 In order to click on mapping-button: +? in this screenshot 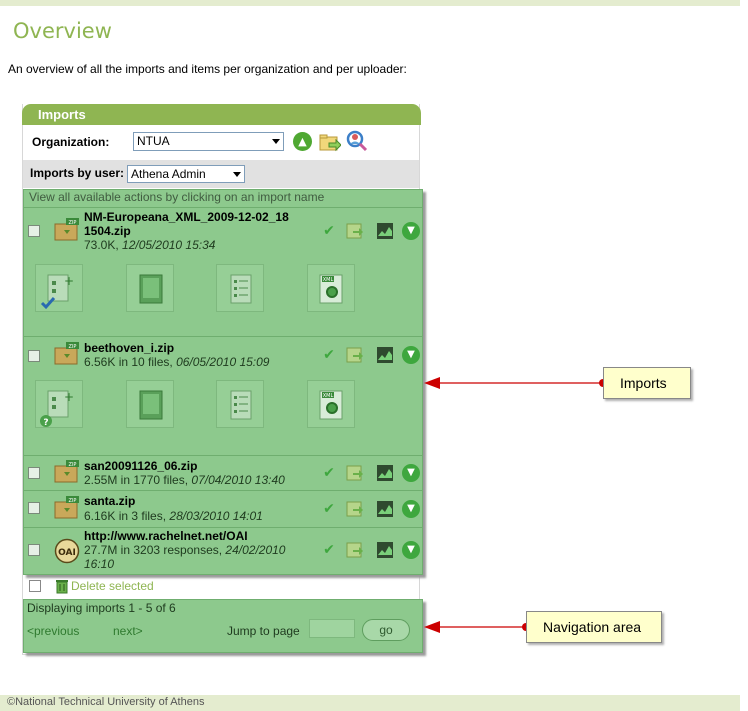, I will do `click(59, 404)`.